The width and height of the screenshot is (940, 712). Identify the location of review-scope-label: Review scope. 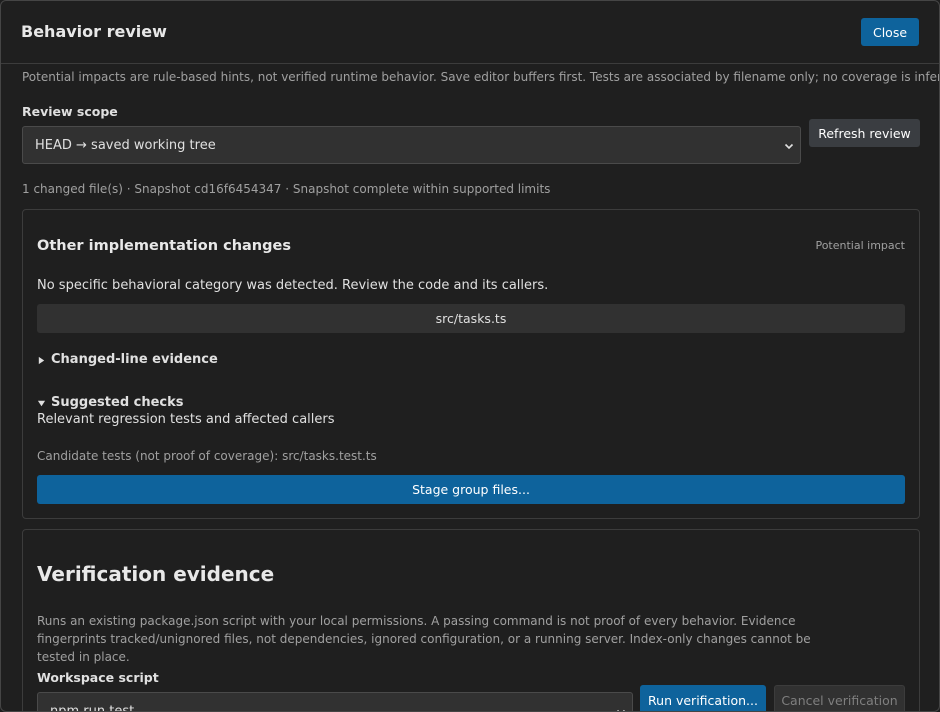
(70, 111).